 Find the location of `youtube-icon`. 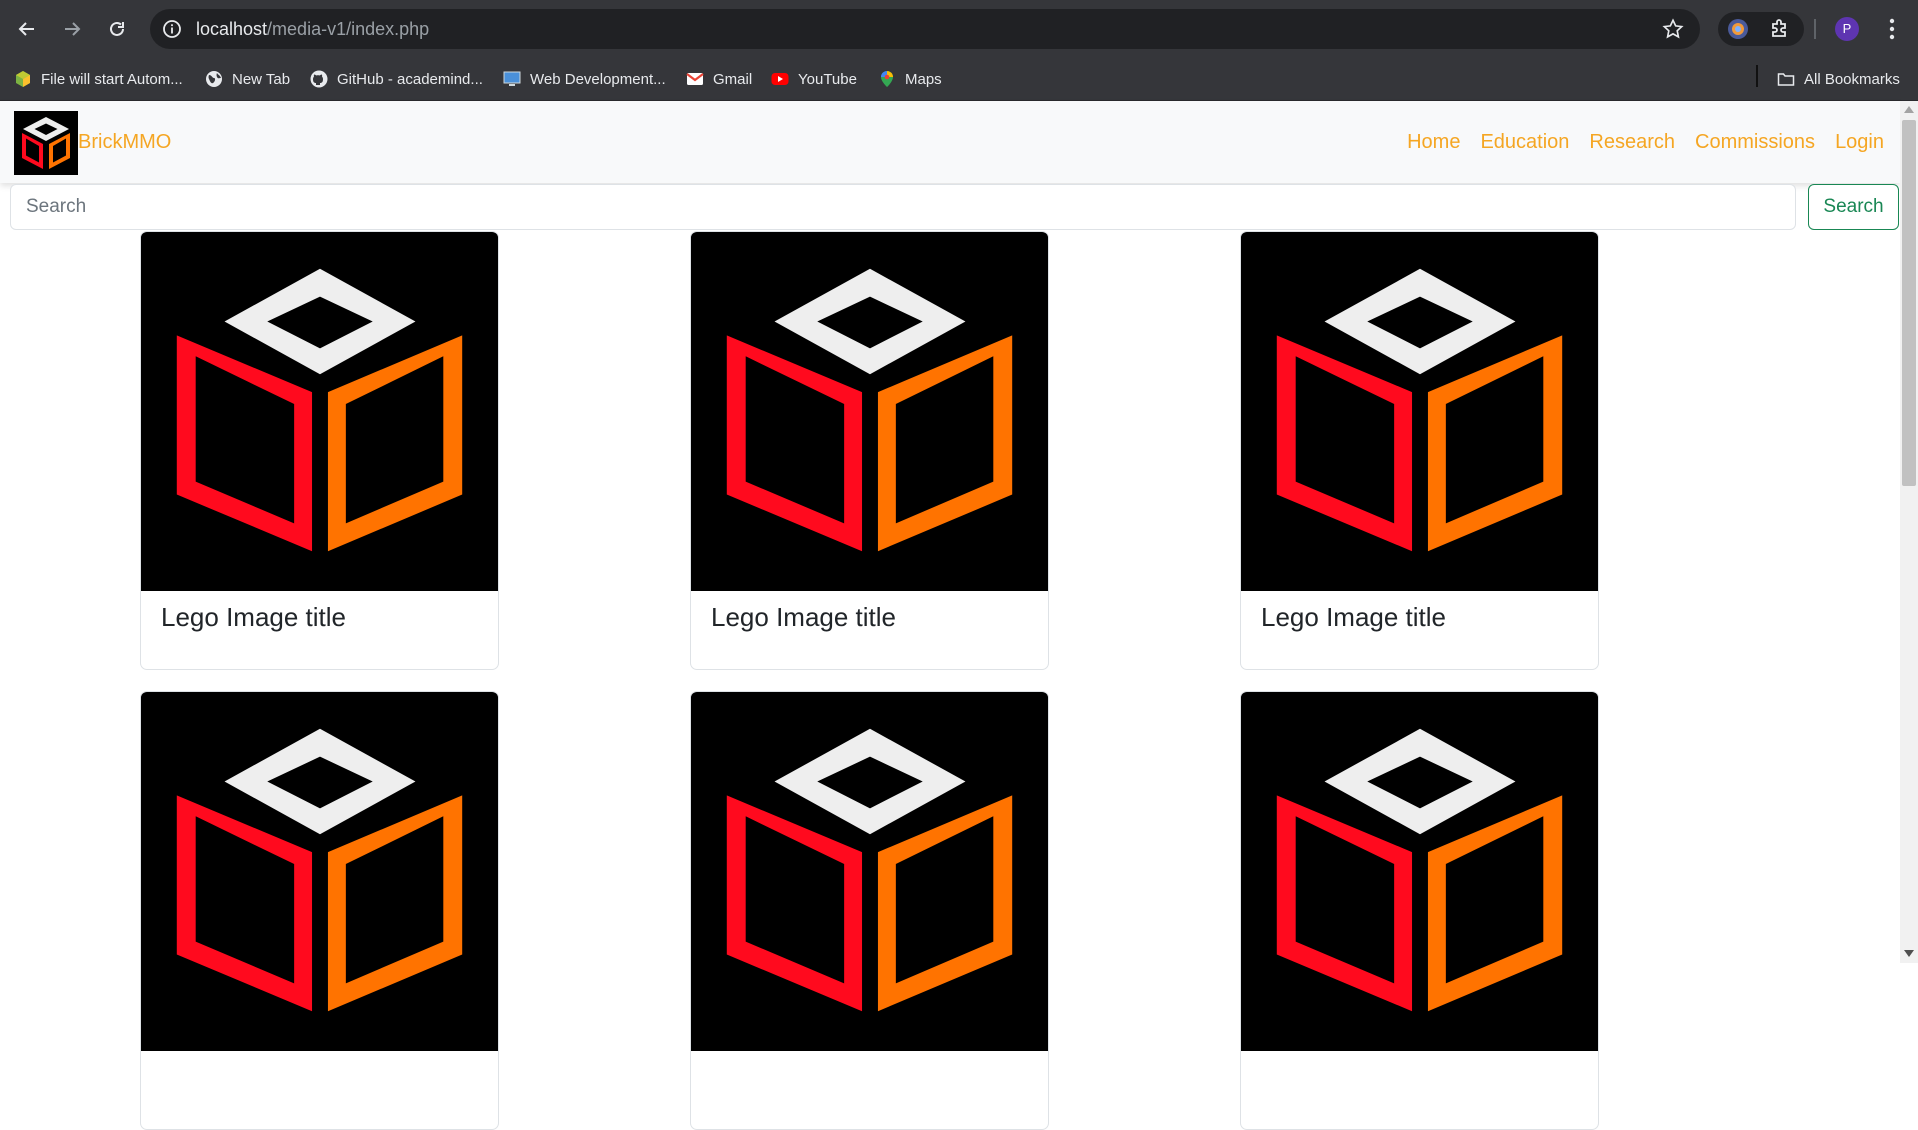

youtube-icon is located at coordinates (780, 79).